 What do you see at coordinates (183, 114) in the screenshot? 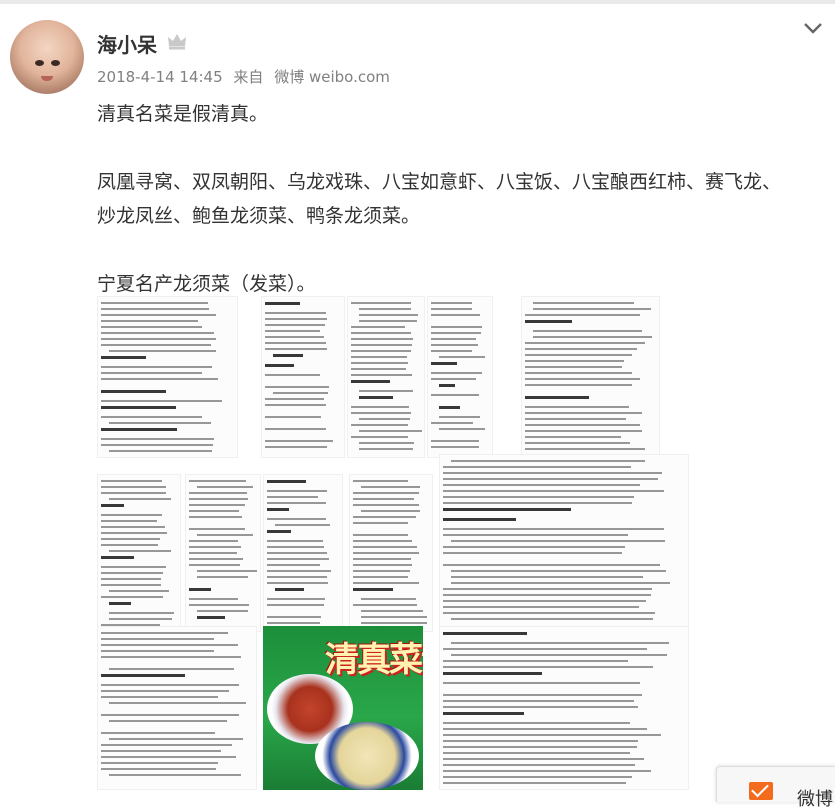
I see `post-paragraph: 清真名菜是假清真。` at bounding box center [183, 114].